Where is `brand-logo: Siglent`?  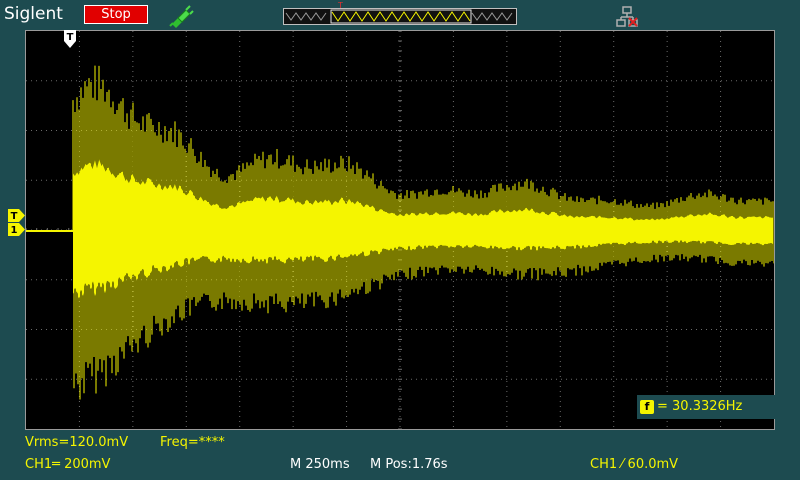
brand-logo: Siglent is located at coordinates (33, 14).